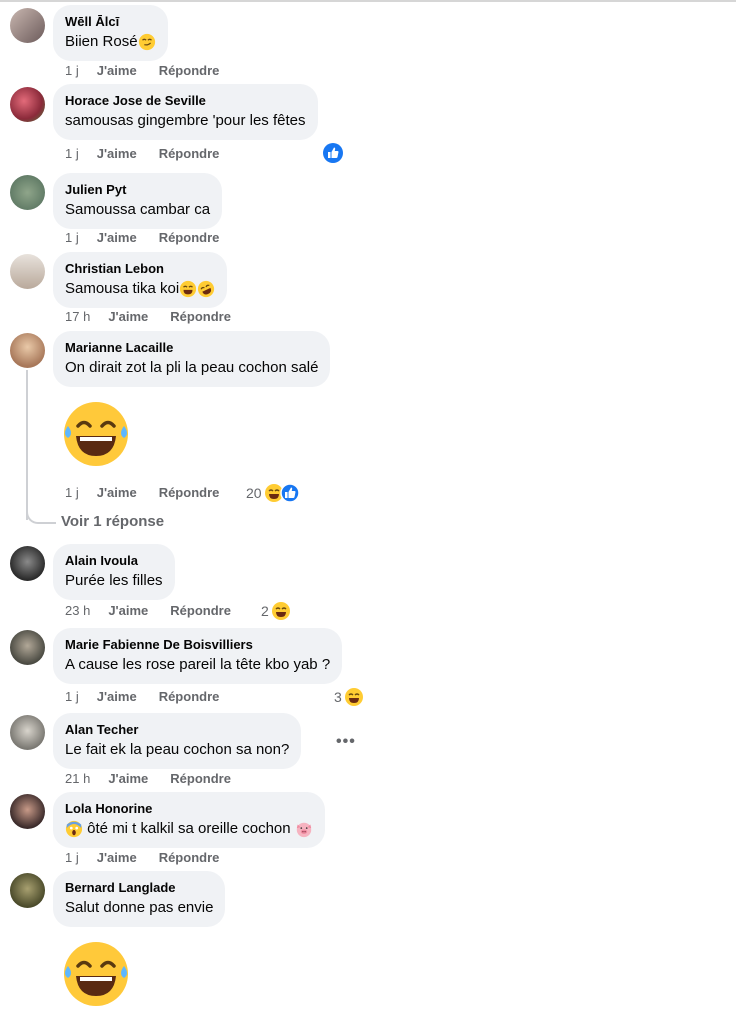 This screenshot has height=1012, width=736. What do you see at coordinates (137, 189) in the screenshot?
I see `comment-author: Julien Pyt` at bounding box center [137, 189].